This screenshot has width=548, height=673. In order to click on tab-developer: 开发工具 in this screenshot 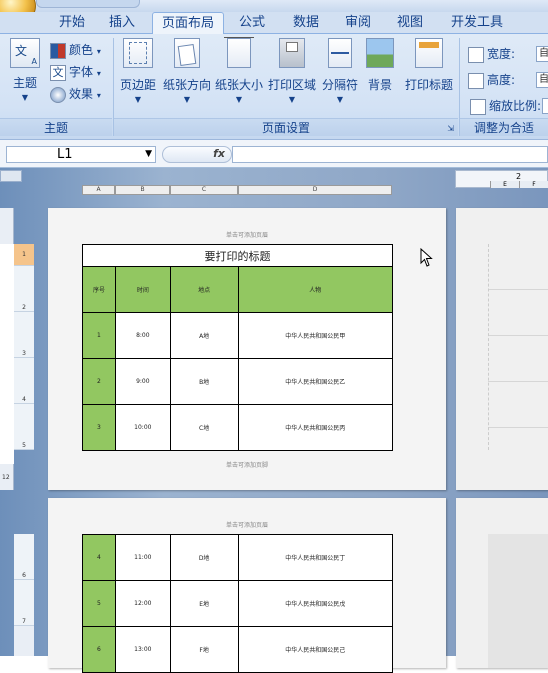, I will do `click(477, 23)`.